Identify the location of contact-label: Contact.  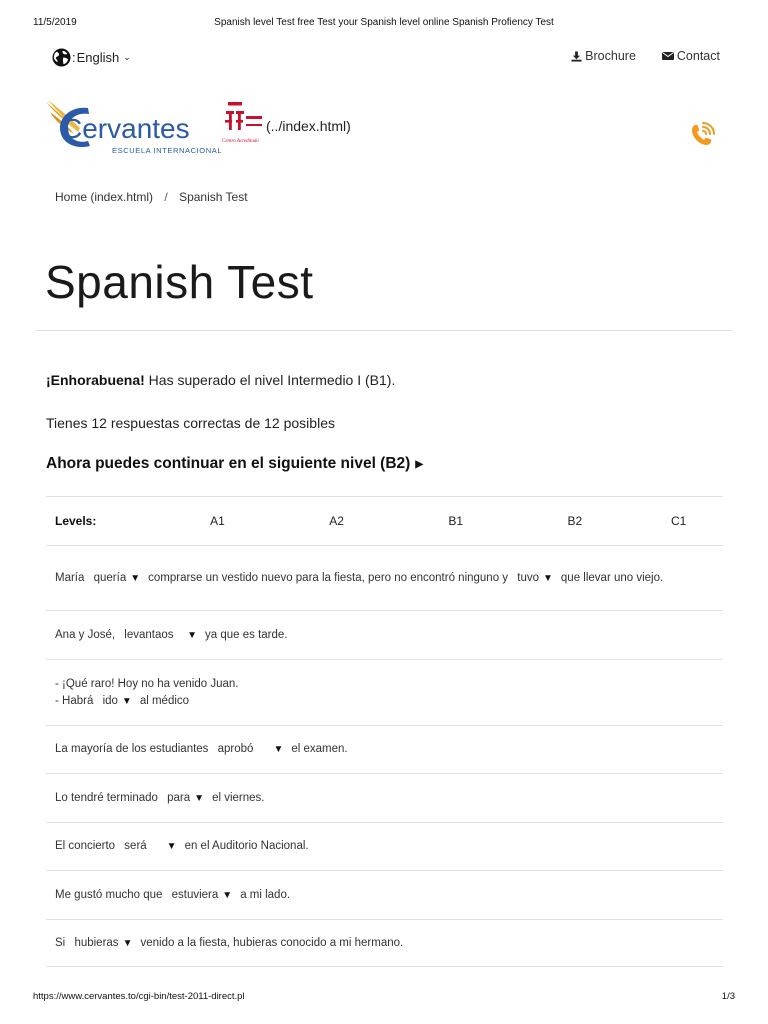
(698, 56).